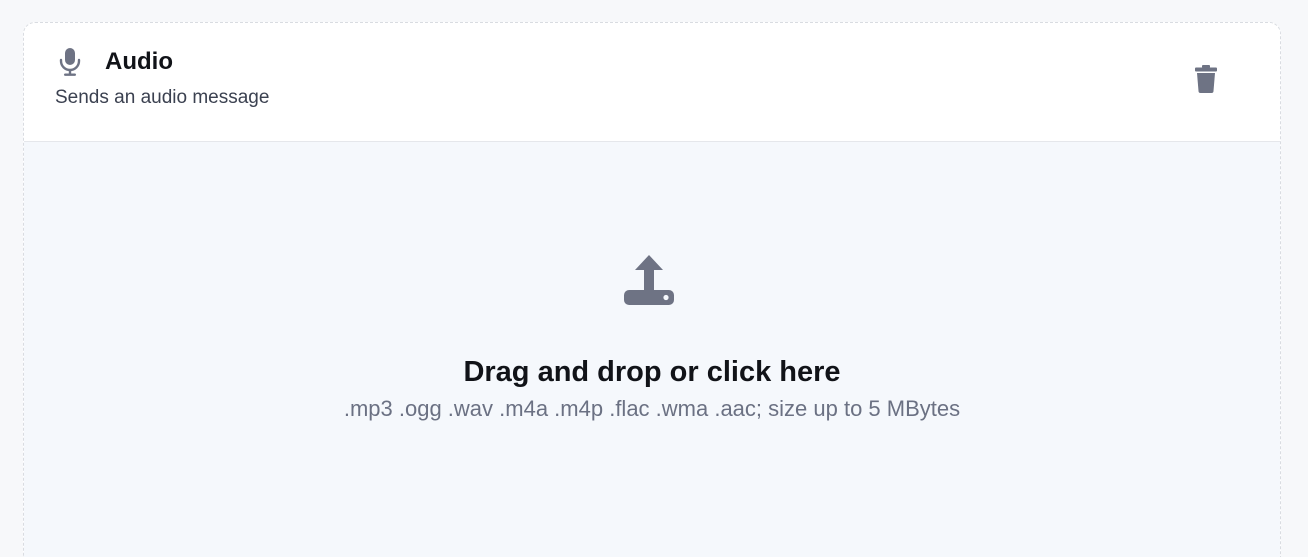  Describe the element at coordinates (139, 61) in the screenshot. I see `block-title: Audio` at that location.